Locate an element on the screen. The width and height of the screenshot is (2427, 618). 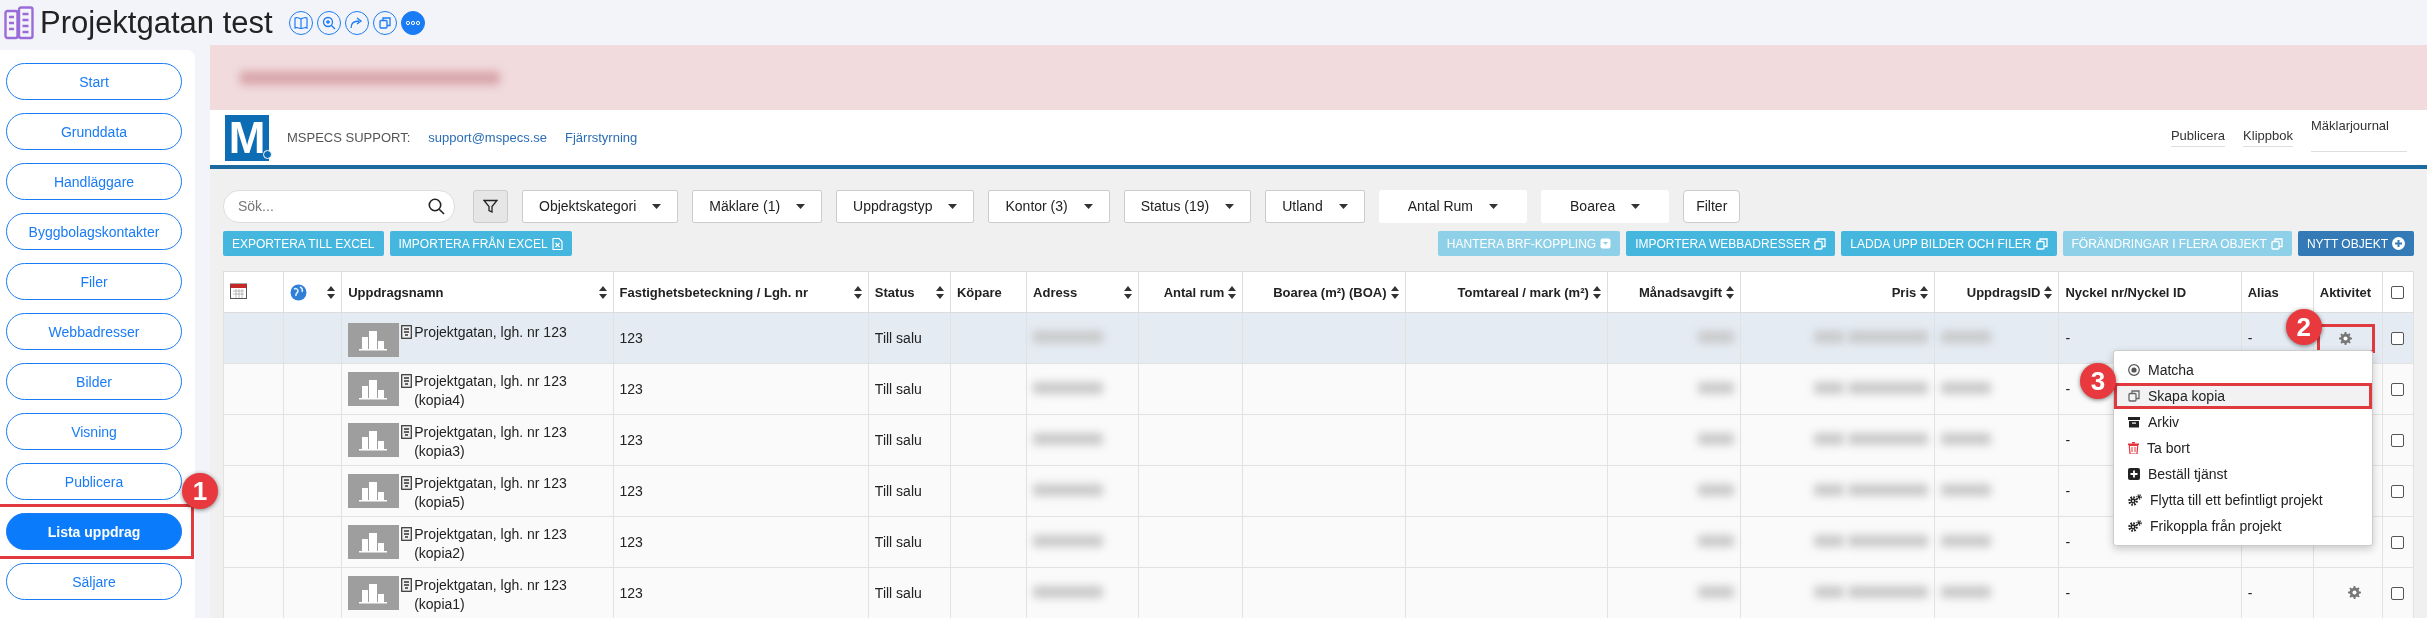
column-header: Pris is located at coordinates (1904, 292).